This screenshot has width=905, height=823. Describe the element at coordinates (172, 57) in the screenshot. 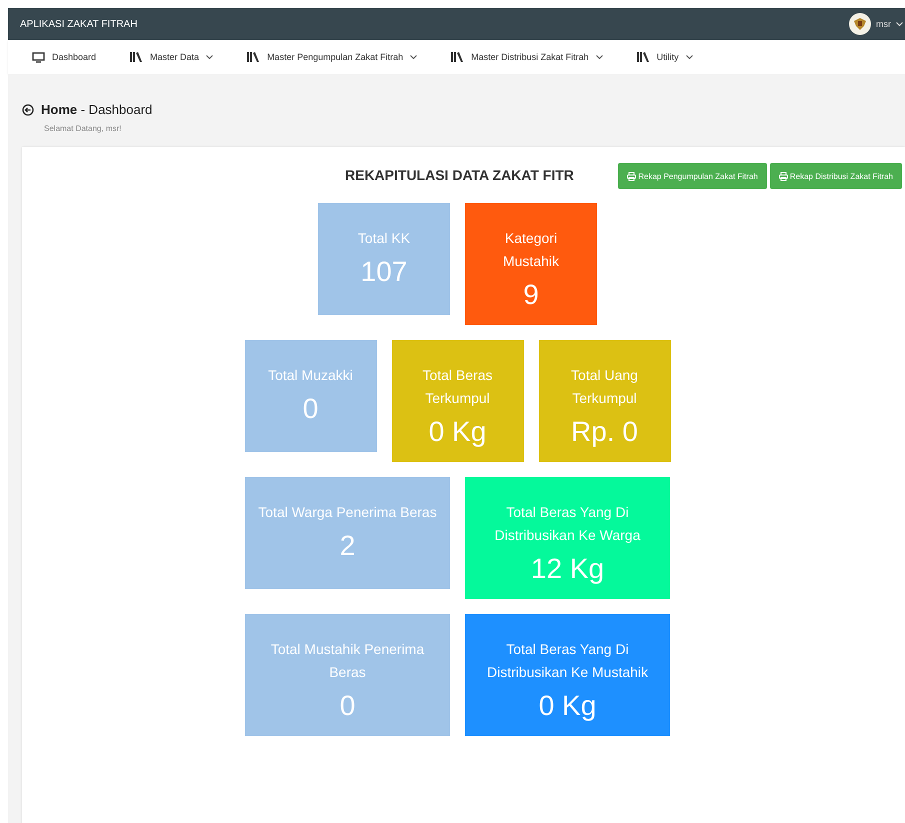

I see `nav-menu-item: Master Data` at that location.